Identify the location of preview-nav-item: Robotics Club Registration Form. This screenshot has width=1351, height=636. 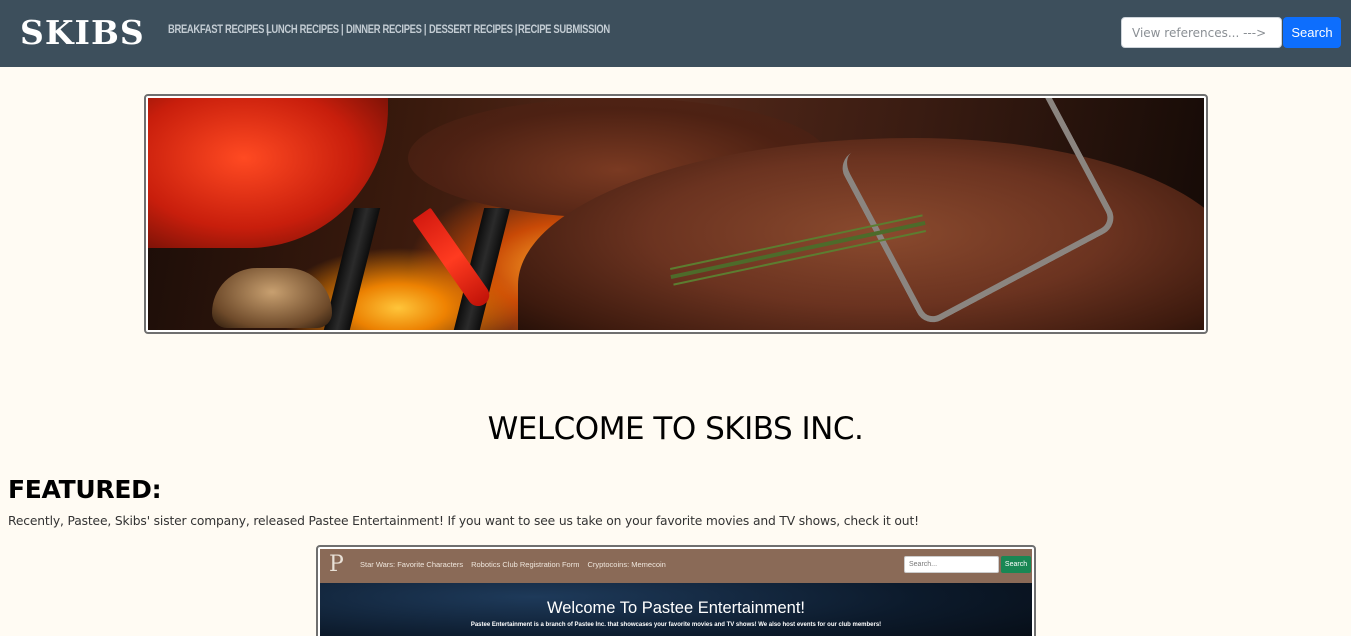
(525, 564).